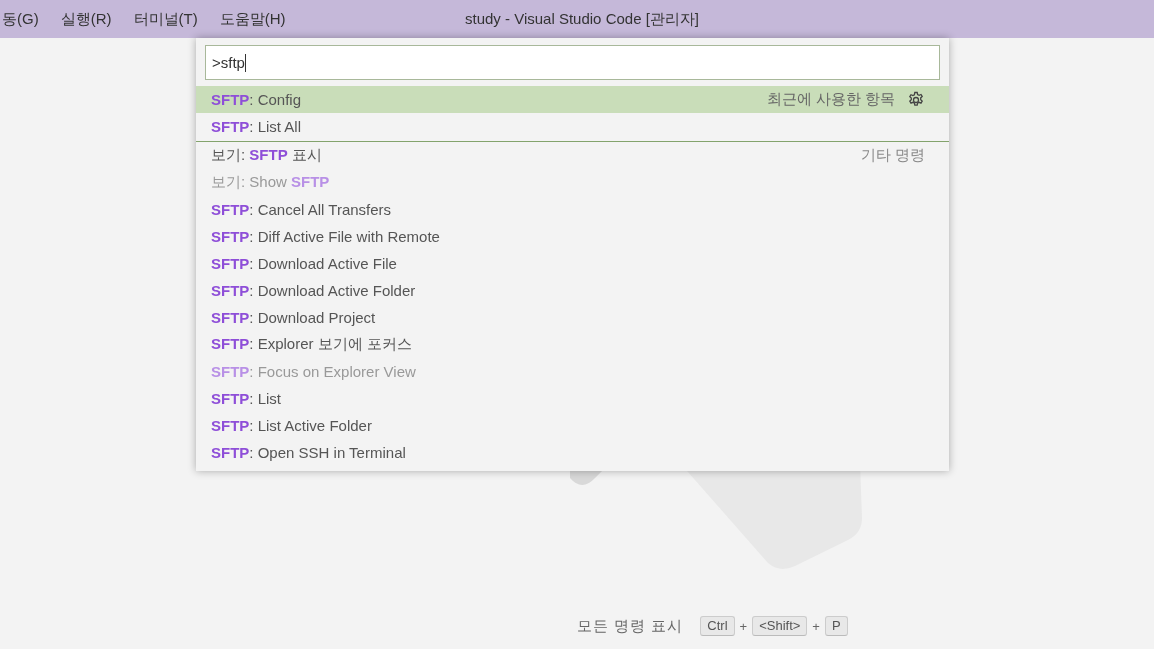  I want to click on menu-item: 실행(R), so click(91, 19).